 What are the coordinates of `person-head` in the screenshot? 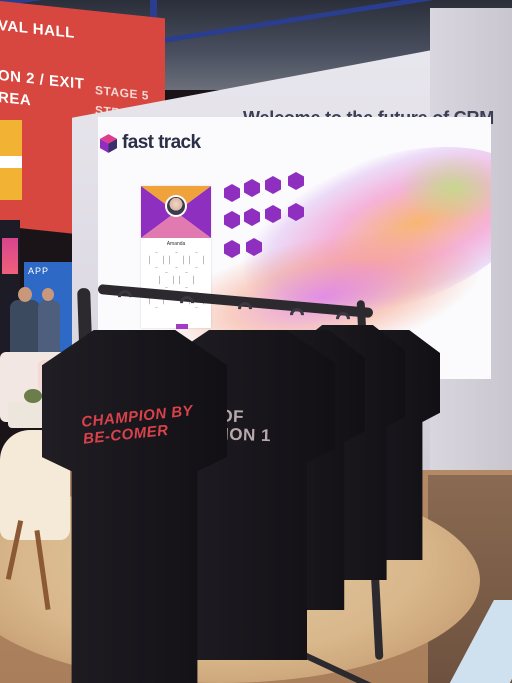 It's located at (25, 294).